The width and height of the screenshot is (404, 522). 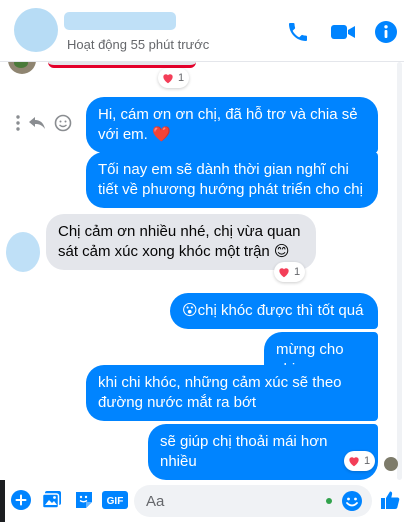 What do you see at coordinates (52, 500) in the screenshot?
I see `image-icon` at bounding box center [52, 500].